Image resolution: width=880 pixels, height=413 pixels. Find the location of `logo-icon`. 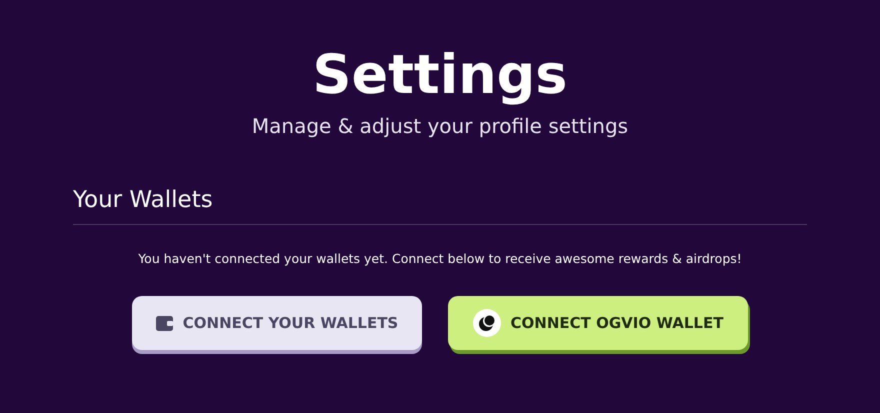

logo-icon is located at coordinates (486, 323).